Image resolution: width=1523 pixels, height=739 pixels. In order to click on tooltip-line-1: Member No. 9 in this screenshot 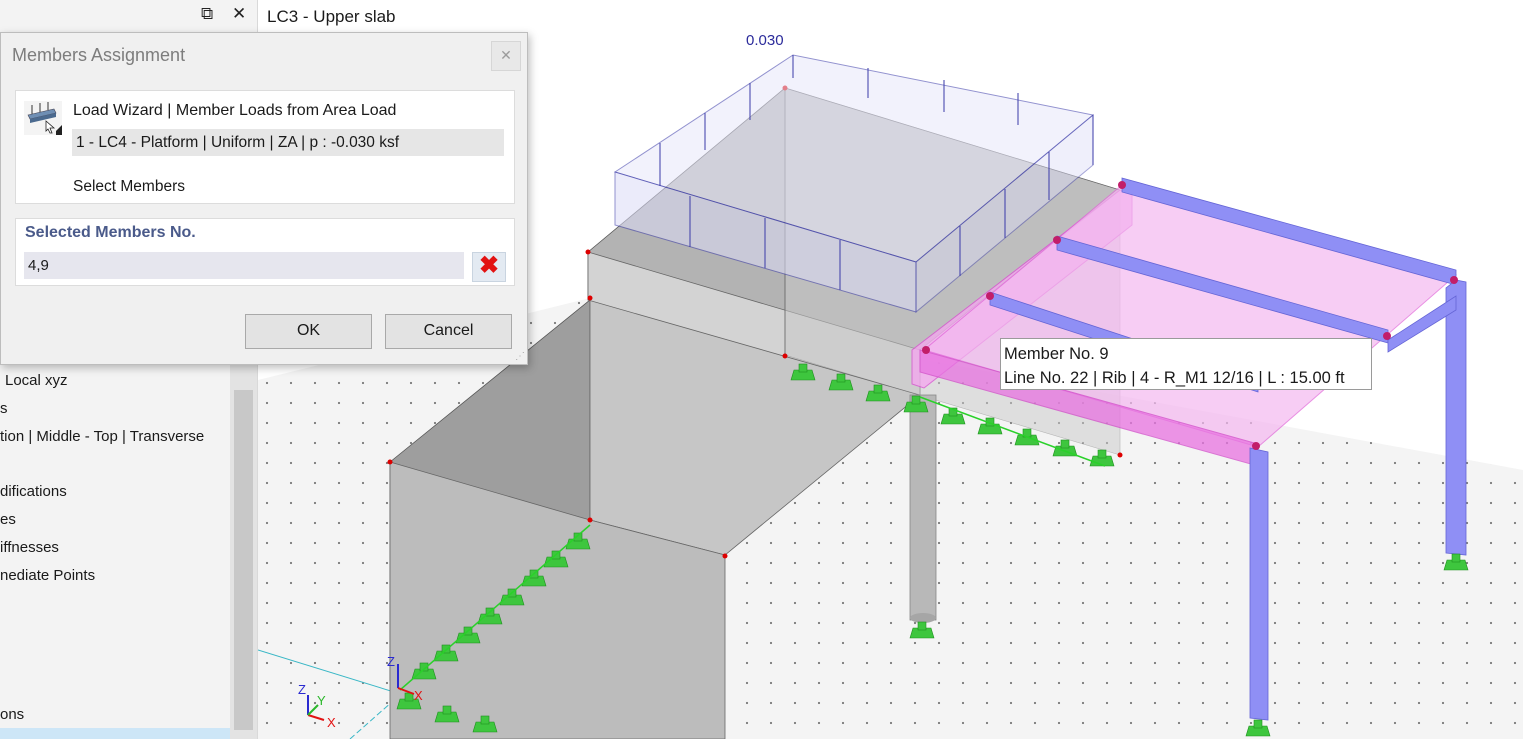, I will do `click(1056, 354)`.